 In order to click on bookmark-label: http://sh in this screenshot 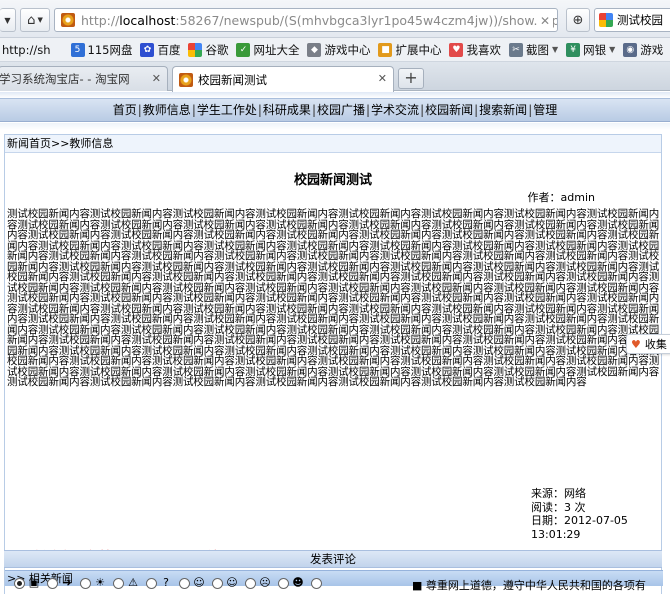, I will do `click(26, 49)`.